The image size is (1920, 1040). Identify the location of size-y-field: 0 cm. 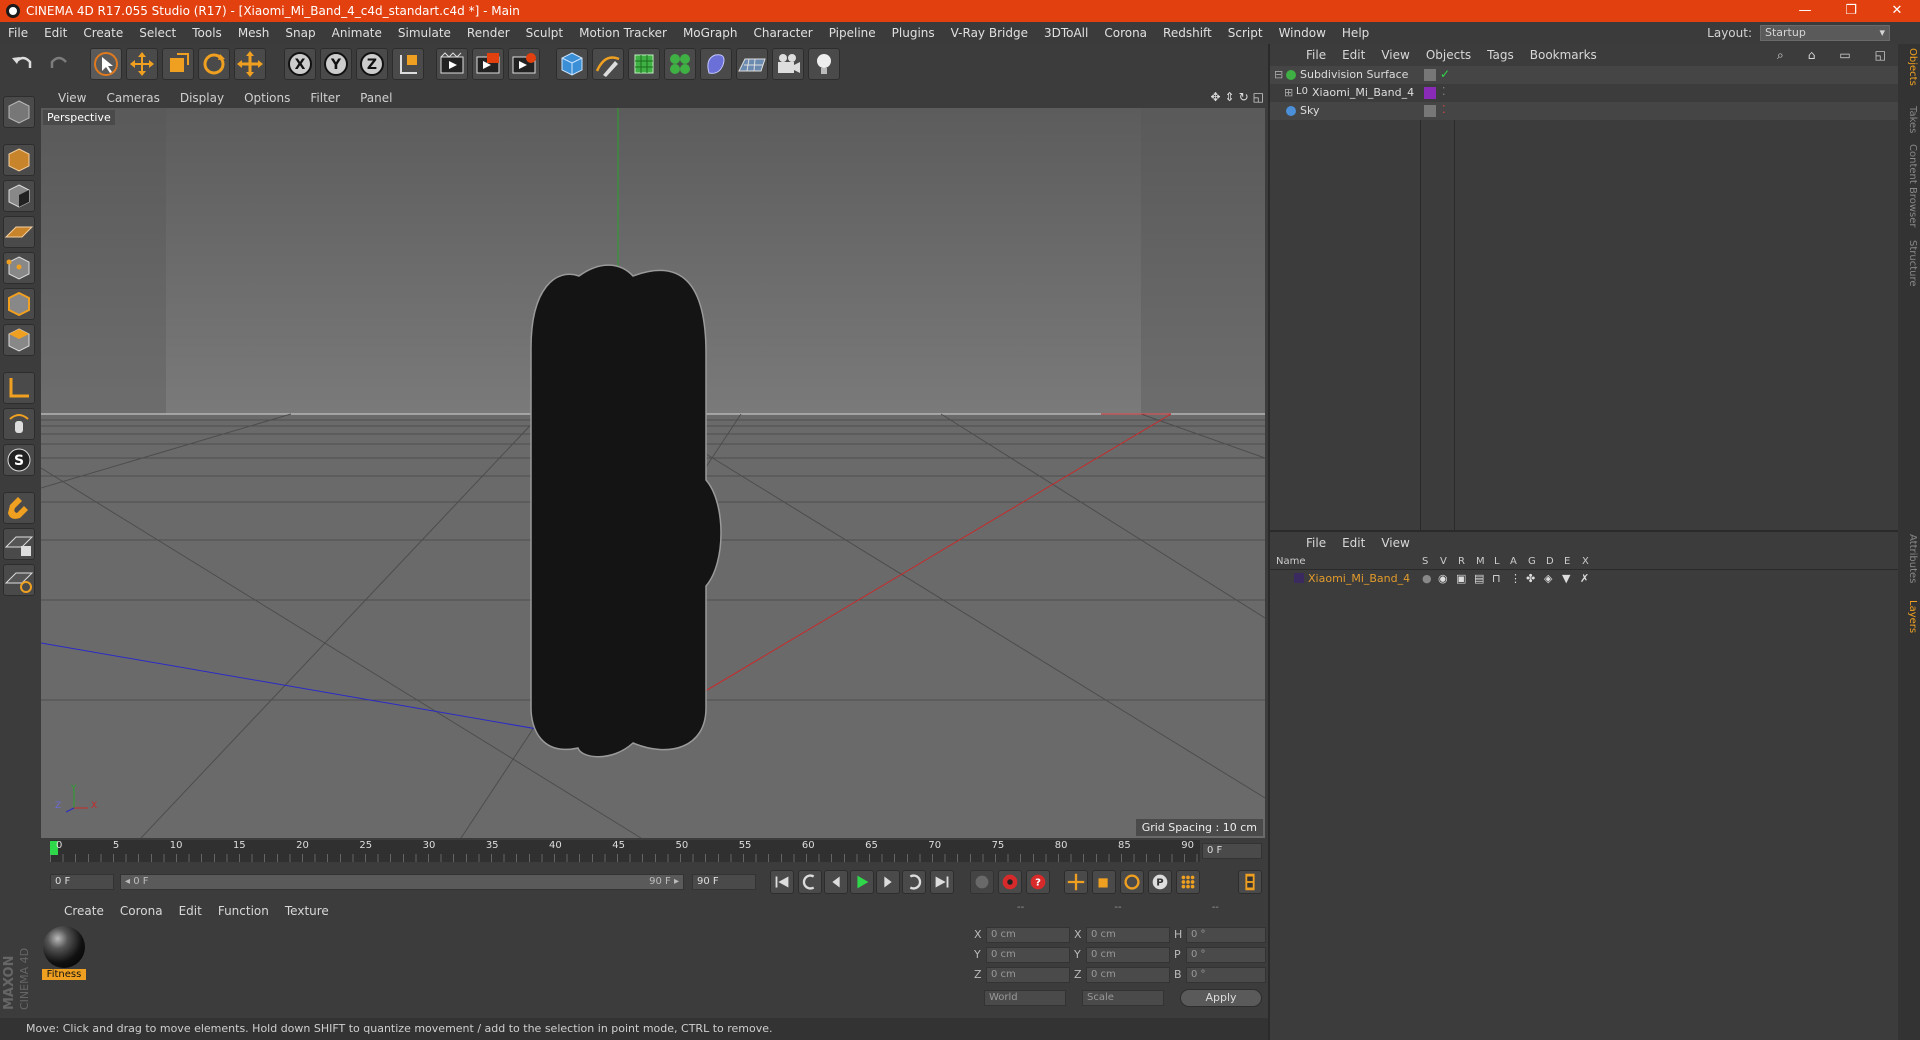
(1128, 955).